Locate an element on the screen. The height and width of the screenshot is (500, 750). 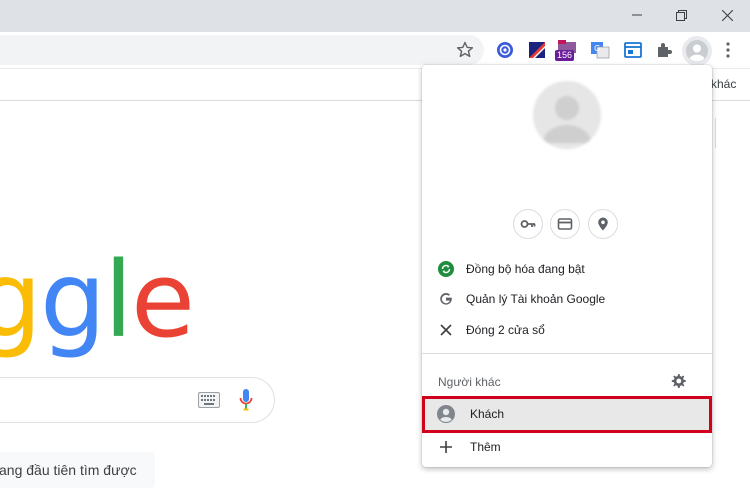
payment-methods-button is located at coordinates (565, 224).